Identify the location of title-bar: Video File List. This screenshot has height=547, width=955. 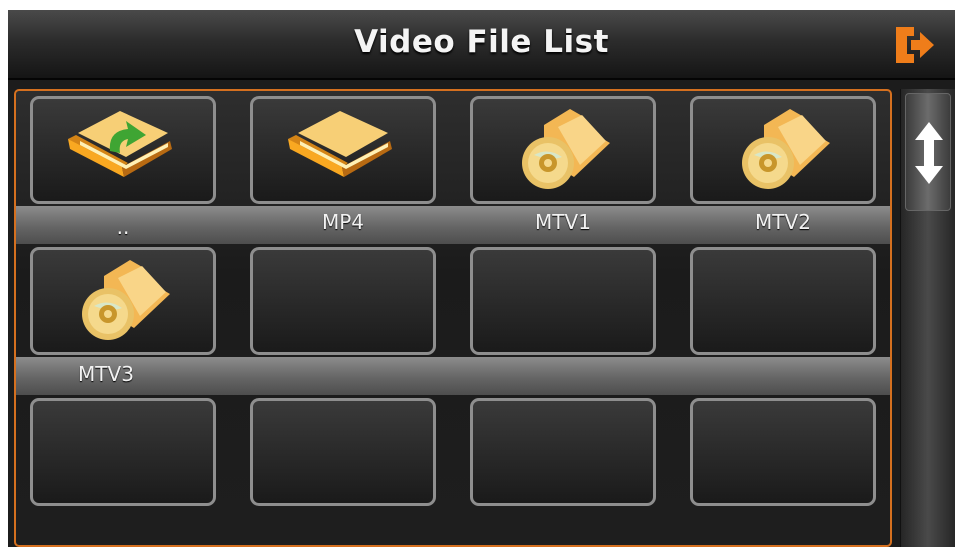
(481, 45).